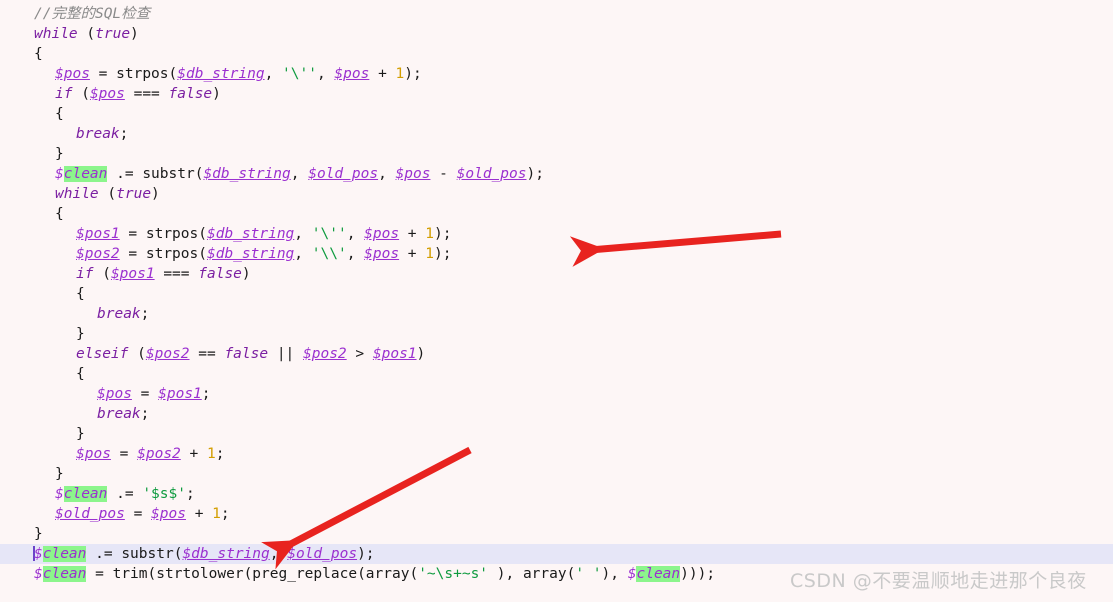  I want to click on code-line: elseif ($pos2 == false || $pos2 > $pos1), so click(556, 354).